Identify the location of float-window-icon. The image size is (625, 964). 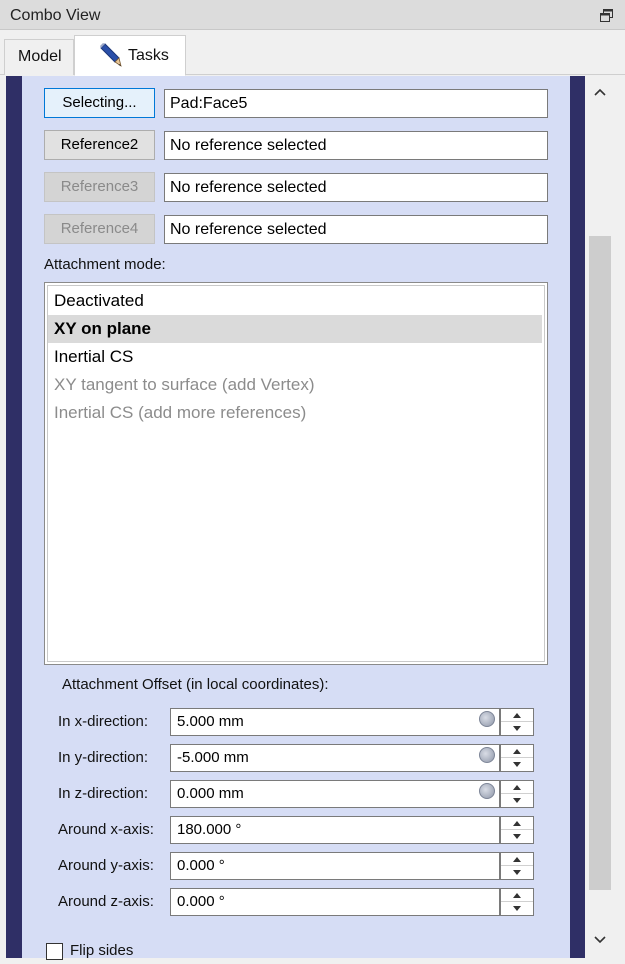
(606, 15).